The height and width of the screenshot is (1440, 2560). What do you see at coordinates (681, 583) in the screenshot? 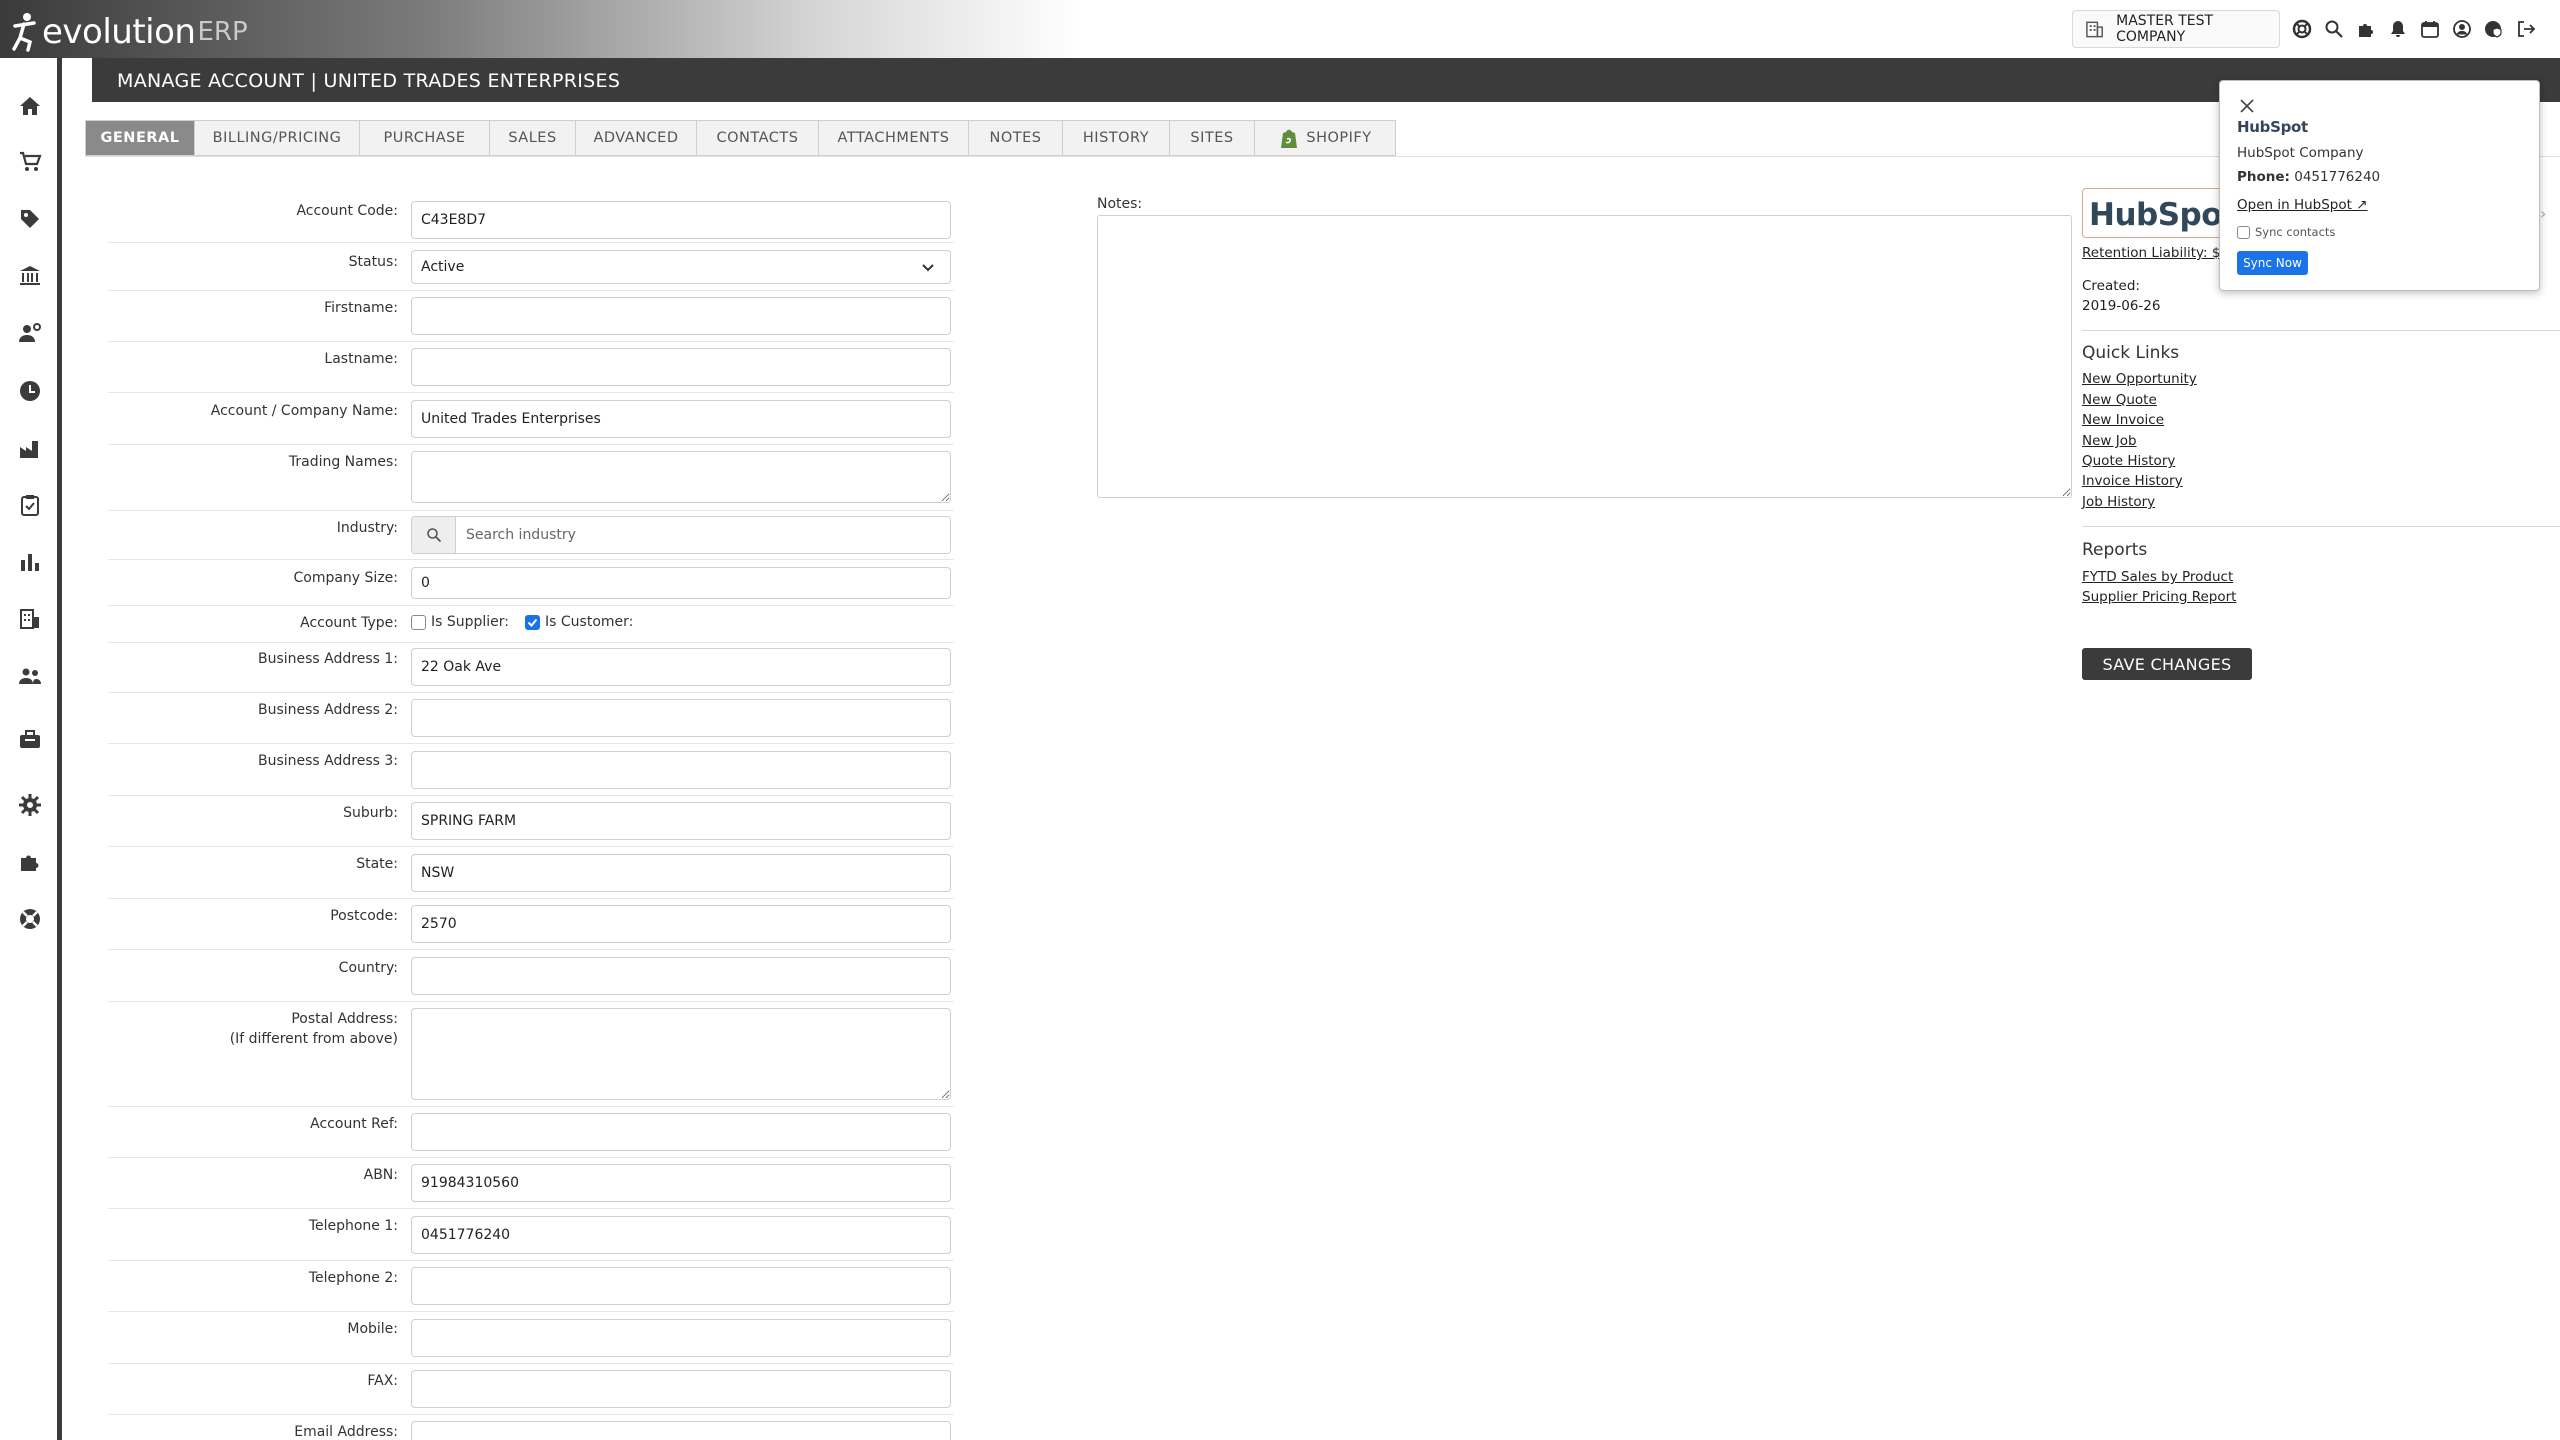
I see `company-size-input` at bounding box center [681, 583].